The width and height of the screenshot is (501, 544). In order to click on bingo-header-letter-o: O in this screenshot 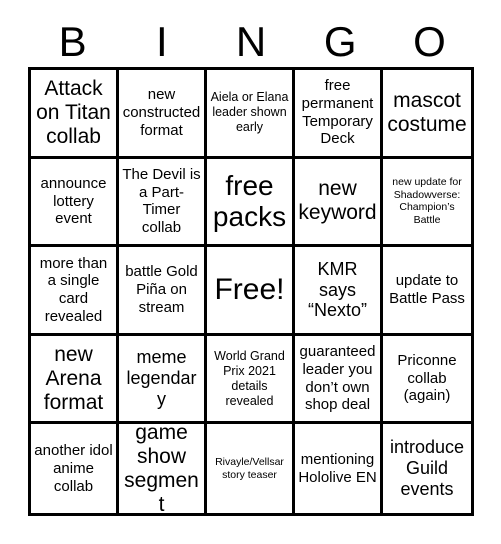, I will do `click(429, 41)`.